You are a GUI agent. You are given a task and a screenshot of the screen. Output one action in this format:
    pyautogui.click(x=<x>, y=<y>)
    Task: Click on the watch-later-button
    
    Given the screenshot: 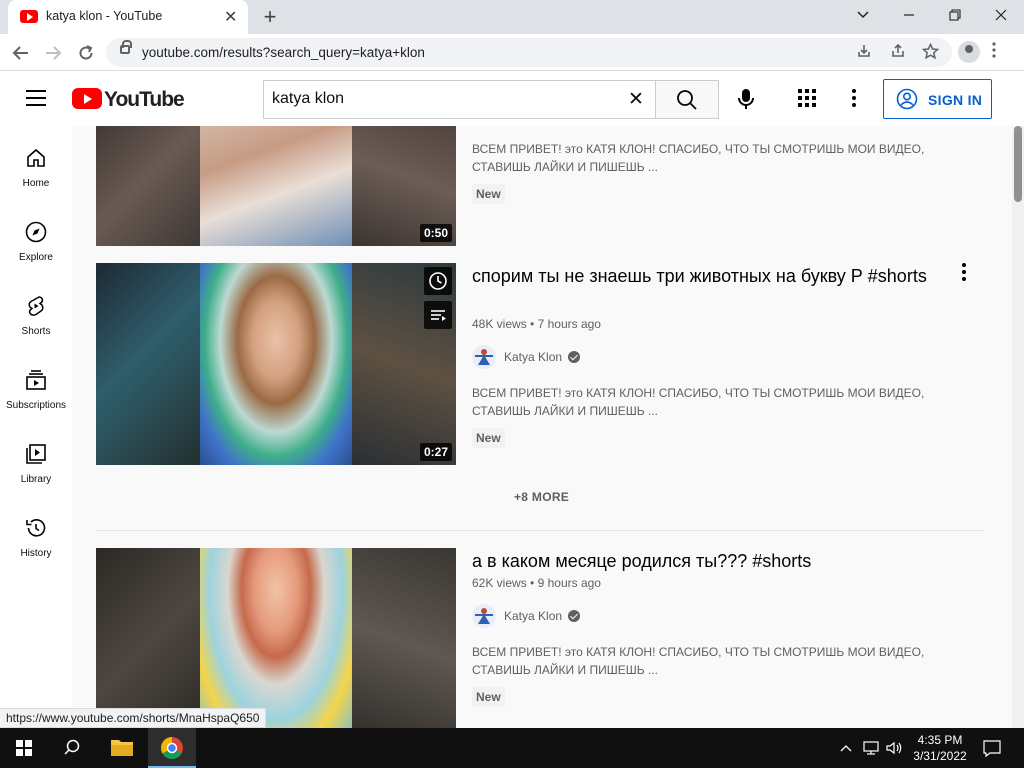 What is the action you would take?
    pyautogui.click(x=438, y=281)
    